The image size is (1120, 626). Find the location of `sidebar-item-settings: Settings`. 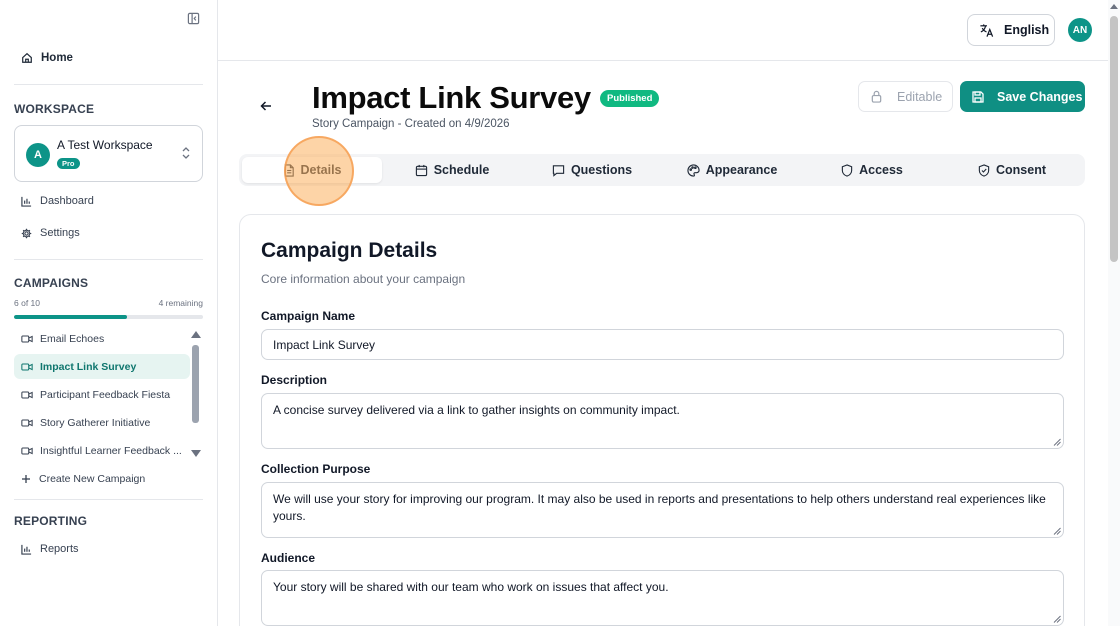

sidebar-item-settings: Settings is located at coordinates (108, 233).